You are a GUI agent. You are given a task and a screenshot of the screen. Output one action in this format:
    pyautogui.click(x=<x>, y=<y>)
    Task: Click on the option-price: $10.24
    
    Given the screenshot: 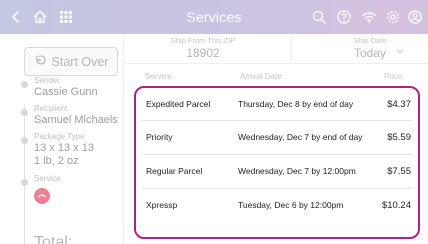 What is the action you would take?
    pyautogui.click(x=396, y=205)
    